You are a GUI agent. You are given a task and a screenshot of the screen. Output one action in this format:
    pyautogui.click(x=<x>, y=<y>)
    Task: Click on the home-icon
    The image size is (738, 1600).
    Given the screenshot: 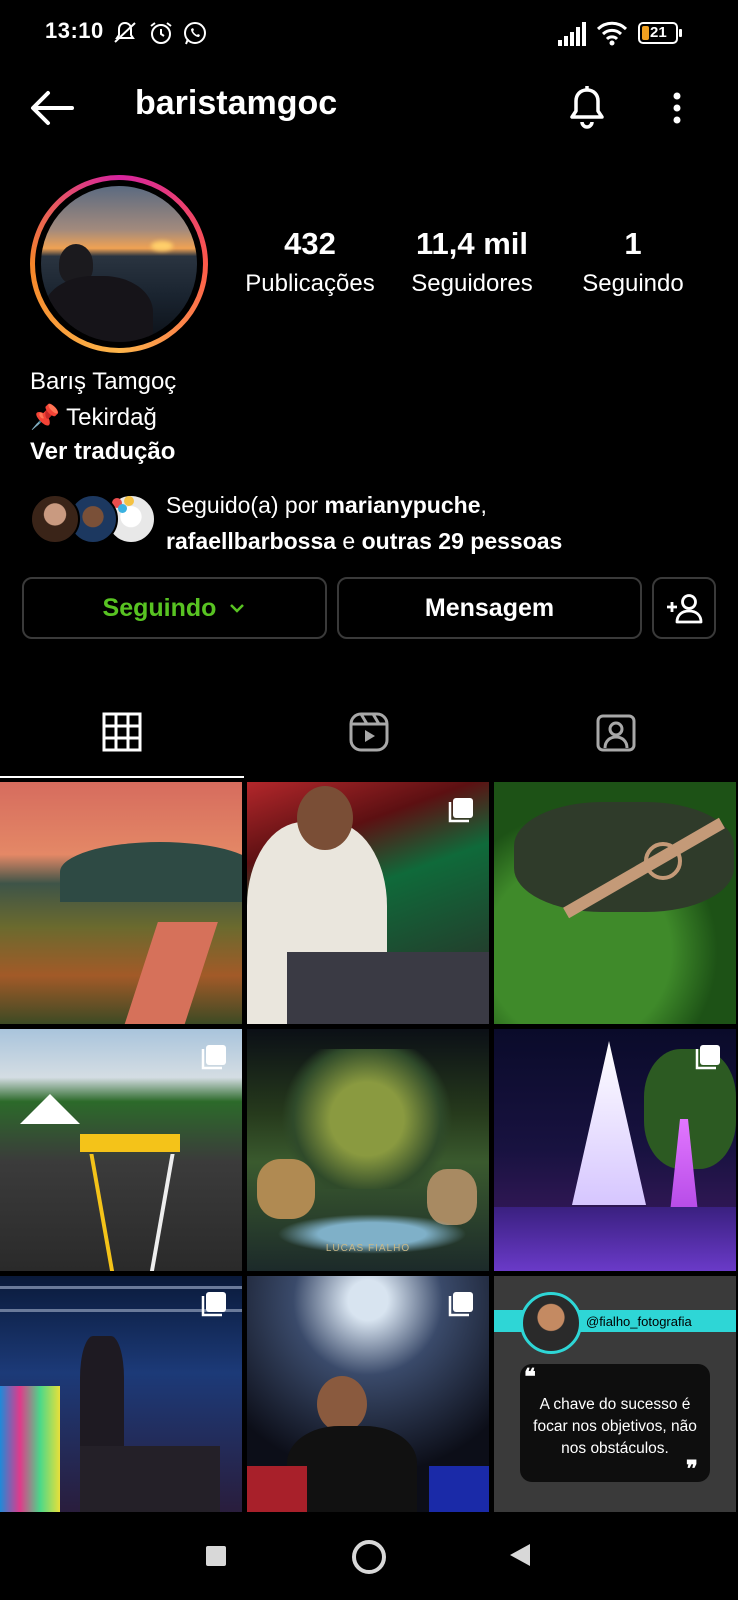 What is the action you would take?
    pyautogui.click(x=369, y=1557)
    